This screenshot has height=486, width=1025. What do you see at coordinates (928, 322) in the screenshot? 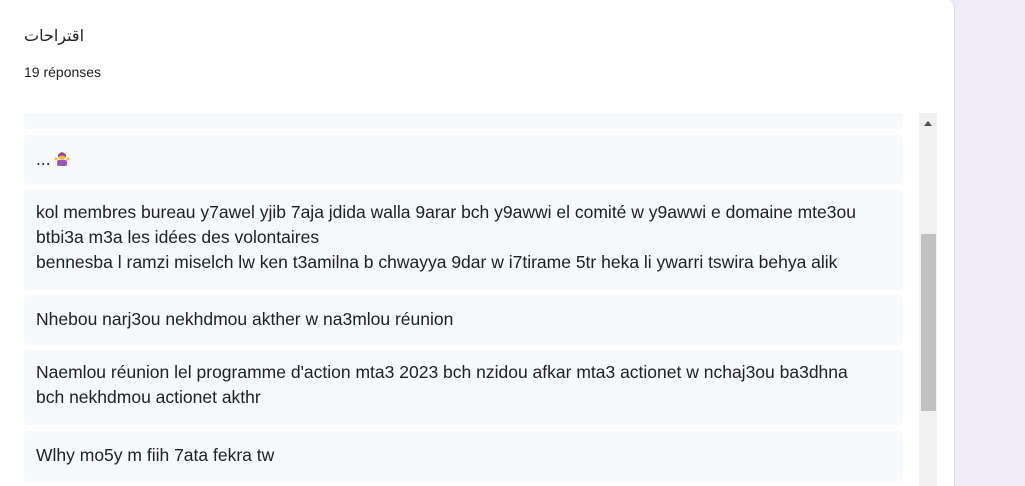
I see `scroll-thumb` at bounding box center [928, 322].